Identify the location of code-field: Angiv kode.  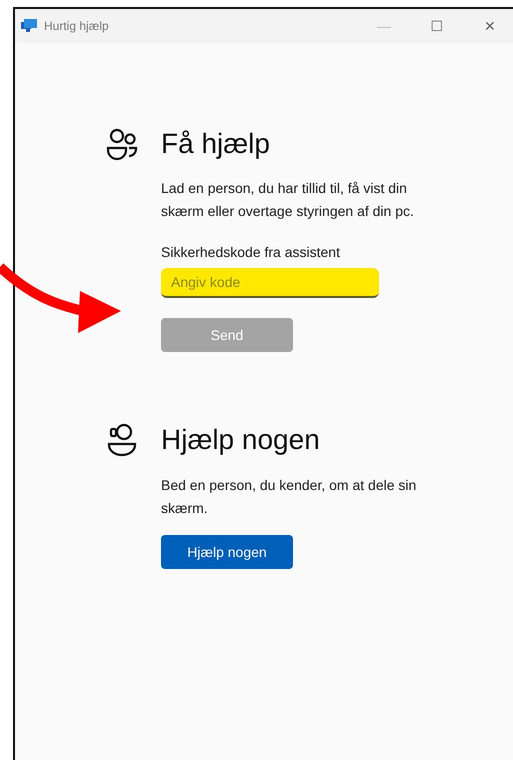
(270, 283).